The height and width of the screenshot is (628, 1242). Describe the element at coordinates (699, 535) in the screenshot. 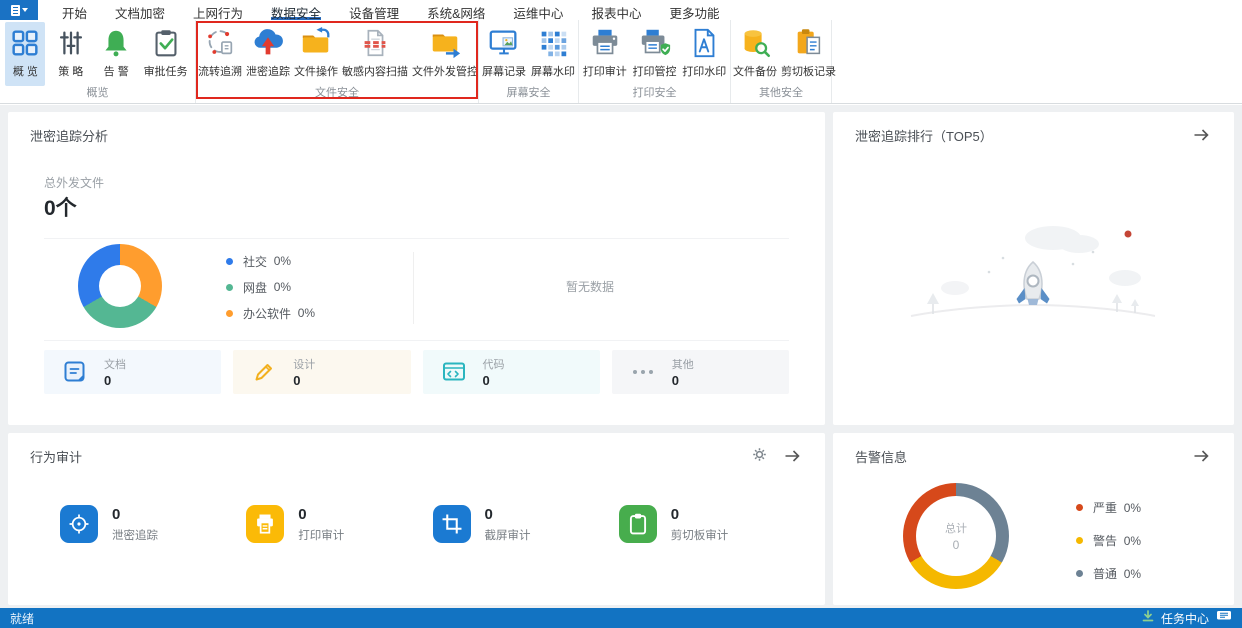

I see `audit-label: 剪切板审计` at that location.